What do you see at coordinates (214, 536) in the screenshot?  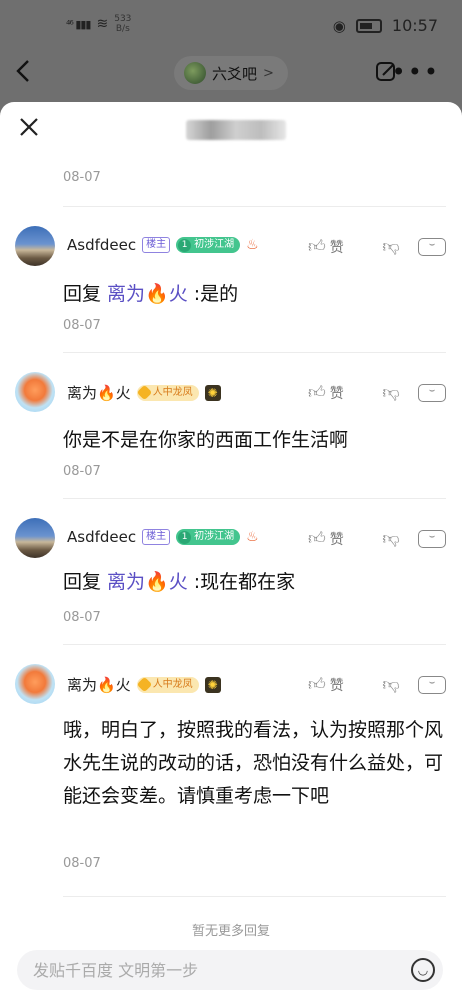 I see `level-title: 初涉江湖` at bounding box center [214, 536].